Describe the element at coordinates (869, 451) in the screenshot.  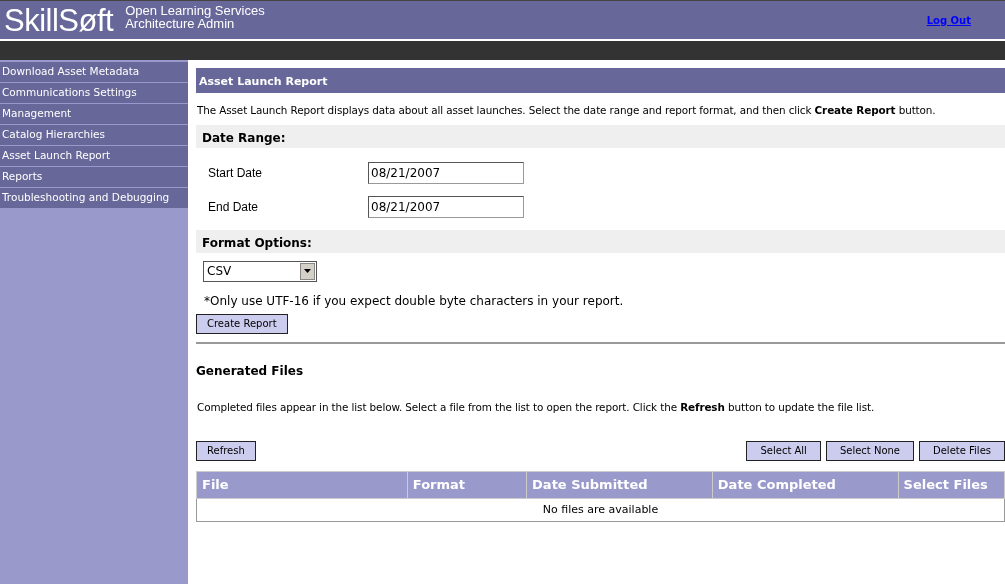
I see `toolbar-button: Select None` at that location.